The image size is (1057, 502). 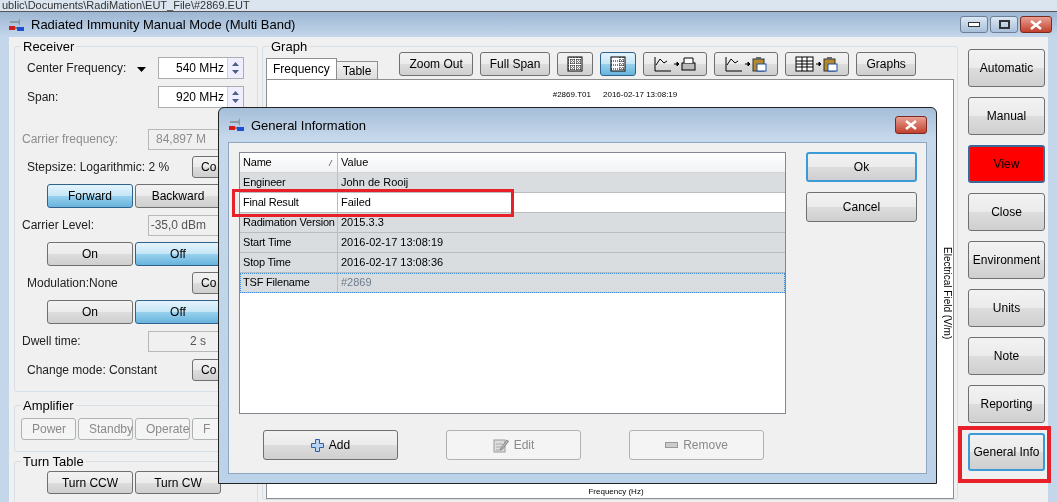 I want to click on toolbar-button: Zoom Out, so click(x=436, y=64).